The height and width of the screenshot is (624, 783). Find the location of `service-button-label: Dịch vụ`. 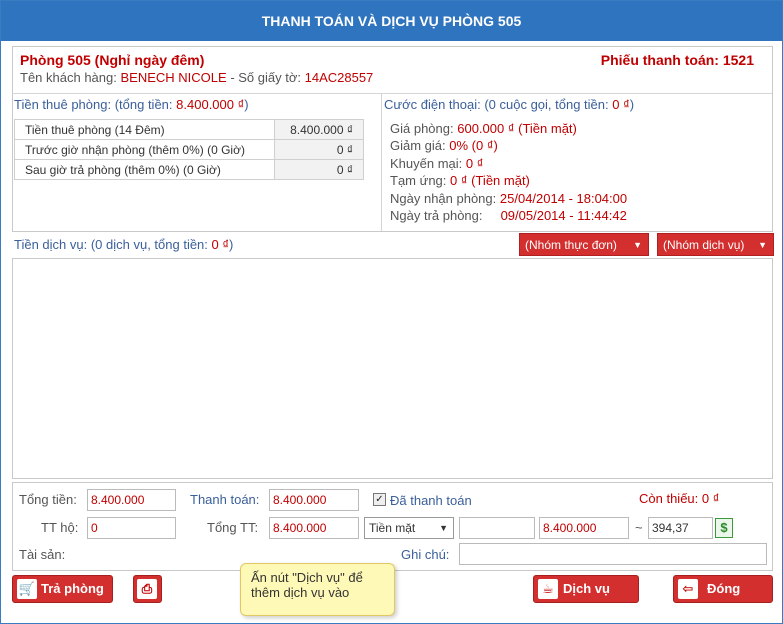

service-button-label: Dịch vụ is located at coordinates (586, 588).